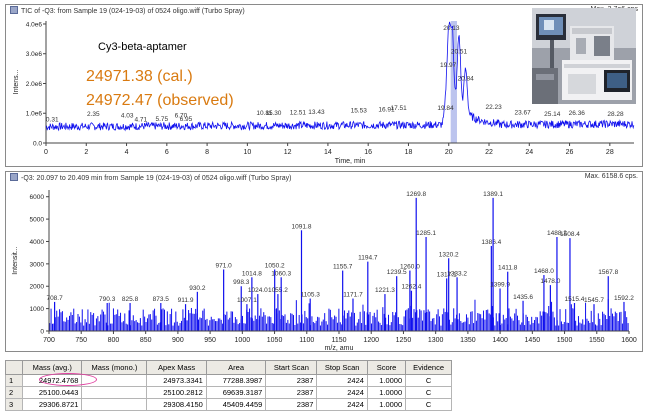  Describe the element at coordinates (210, 340) in the screenshot. I see `x-tick-label: 950` at that location.